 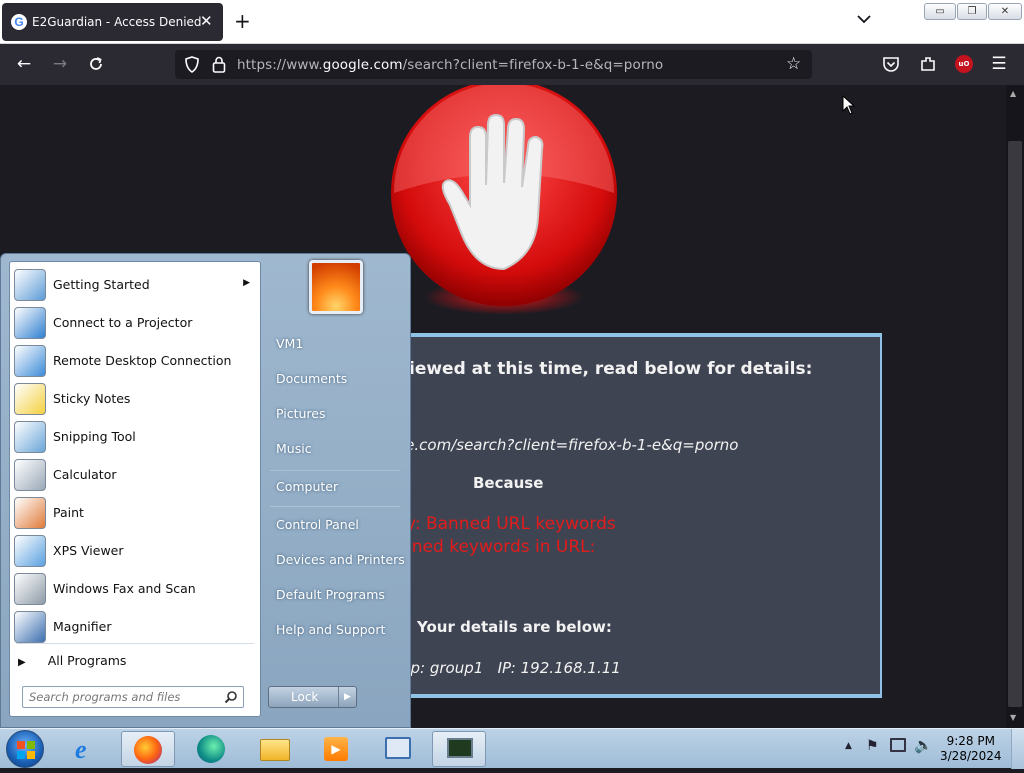 What do you see at coordinates (512, 22) in the screenshot?
I see `tab-strip: G E2Guardian - Access Denied ✕ + ▭ ❐ ✕` at bounding box center [512, 22].